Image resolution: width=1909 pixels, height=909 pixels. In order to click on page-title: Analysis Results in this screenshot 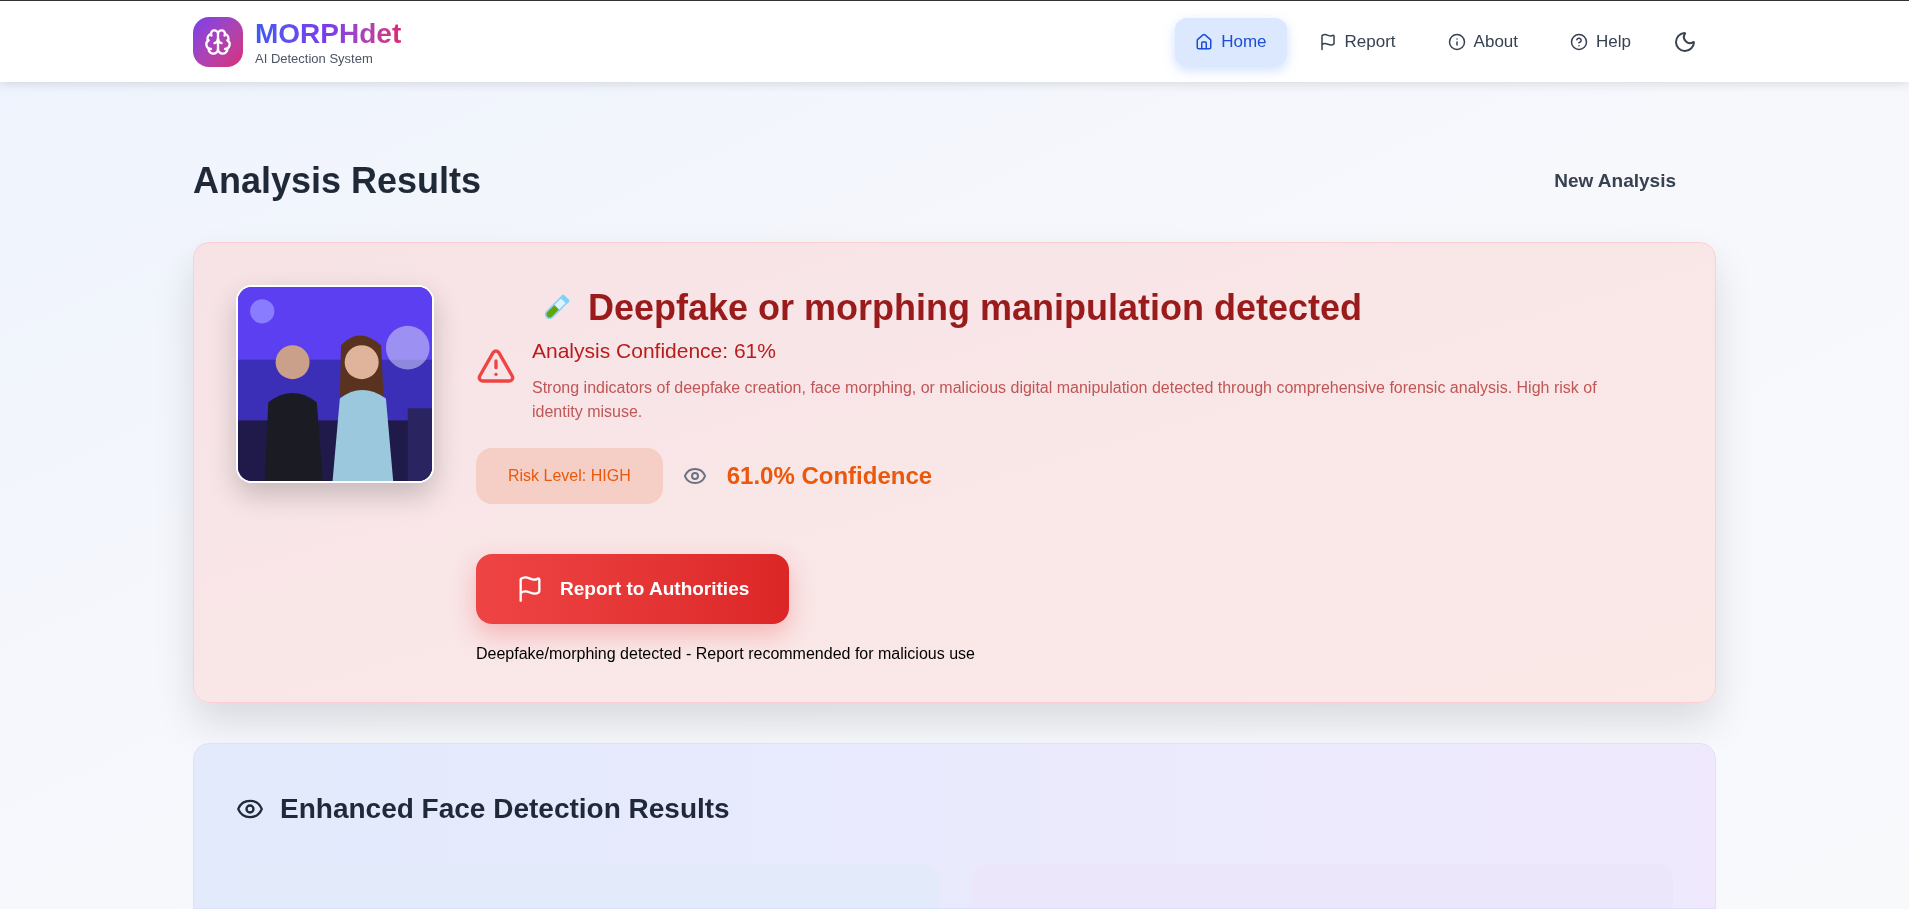, I will do `click(337, 181)`.